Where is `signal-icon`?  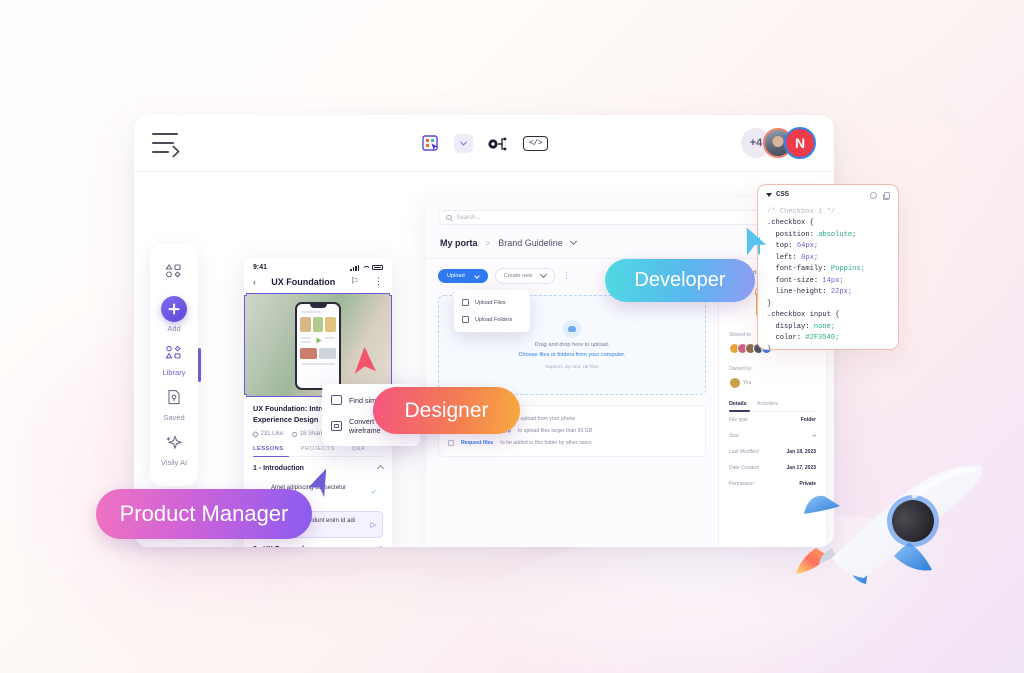 signal-icon is located at coordinates (354, 267).